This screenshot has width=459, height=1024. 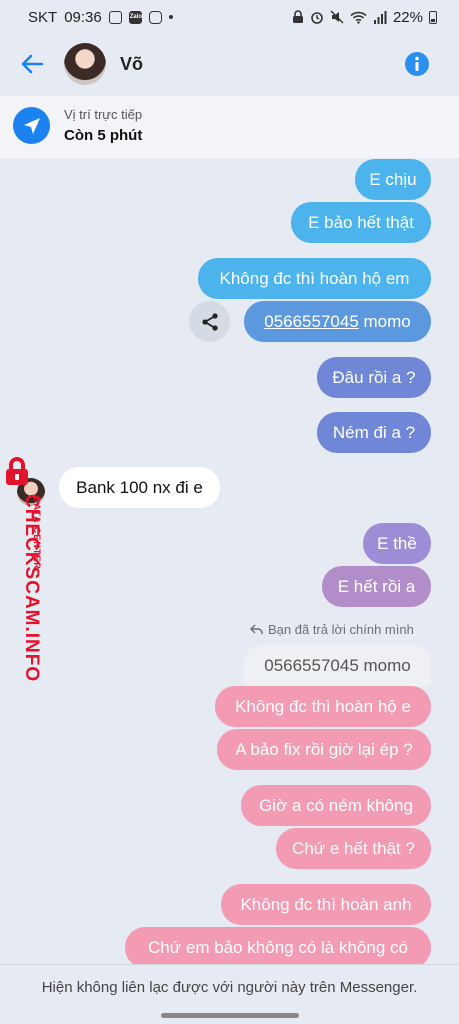 What do you see at coordinates (297, 16) in the screenshot?
I see `lock-icon` at bounding box center [297, 16].